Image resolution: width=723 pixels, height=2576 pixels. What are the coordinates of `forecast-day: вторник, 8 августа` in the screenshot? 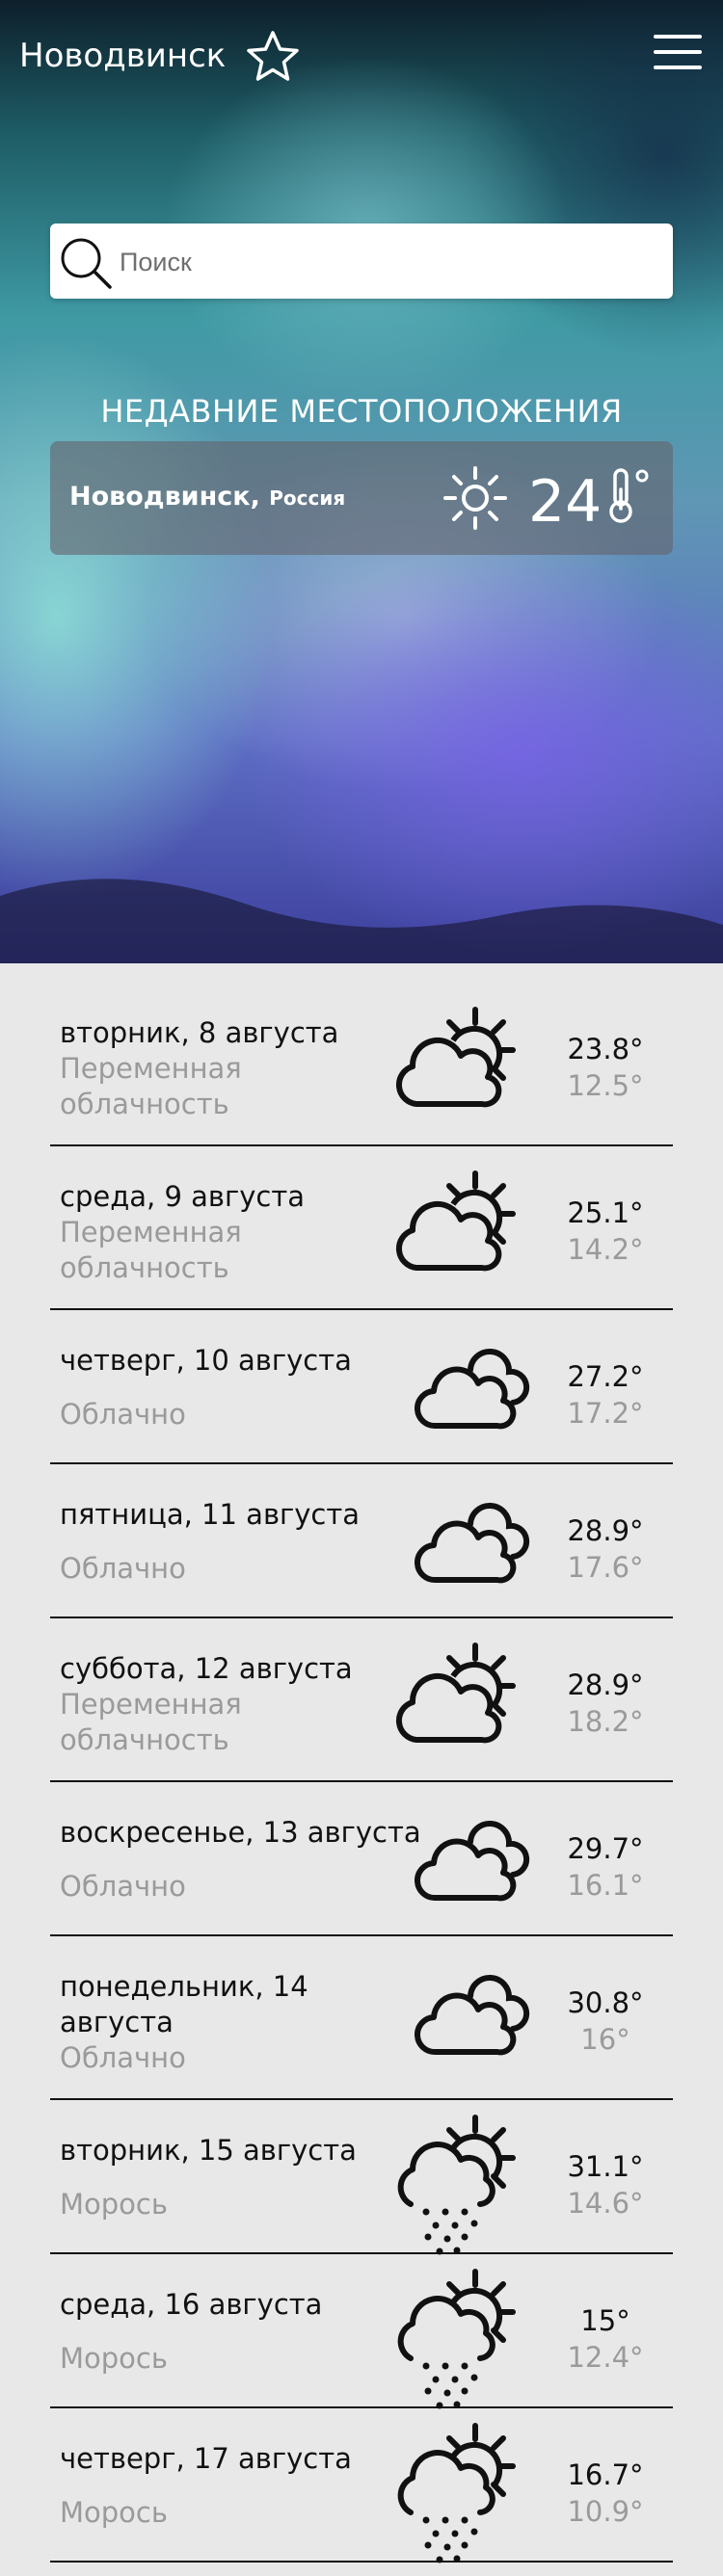 It's located at (199, 1033).